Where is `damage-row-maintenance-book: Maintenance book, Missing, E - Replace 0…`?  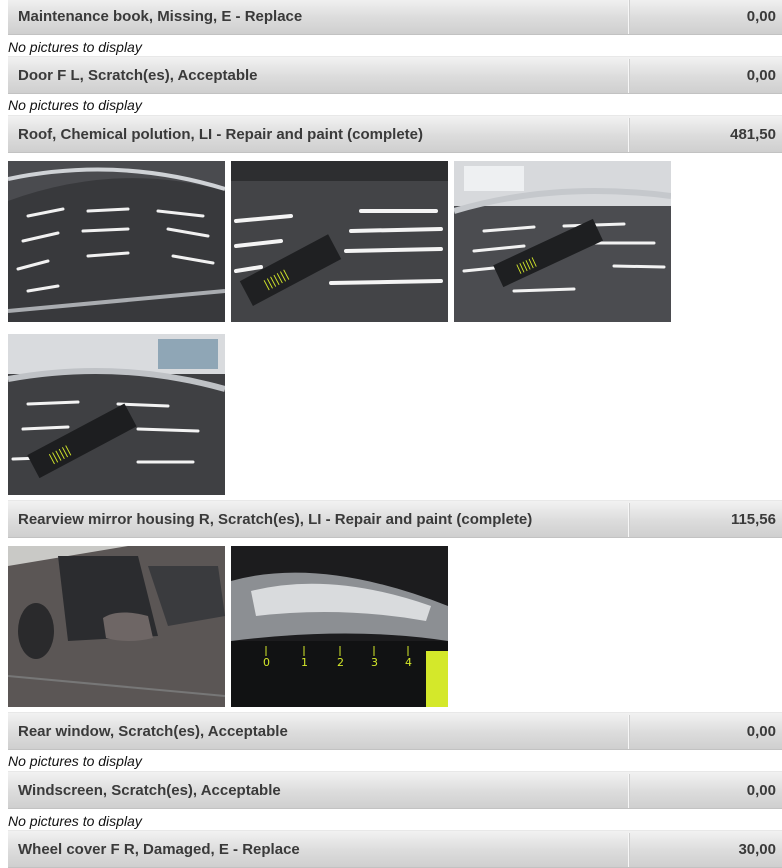 damage-row-maintenance-book: Maintenance book, Missing, E - Replace 0… is located at coordinates (395, 17).